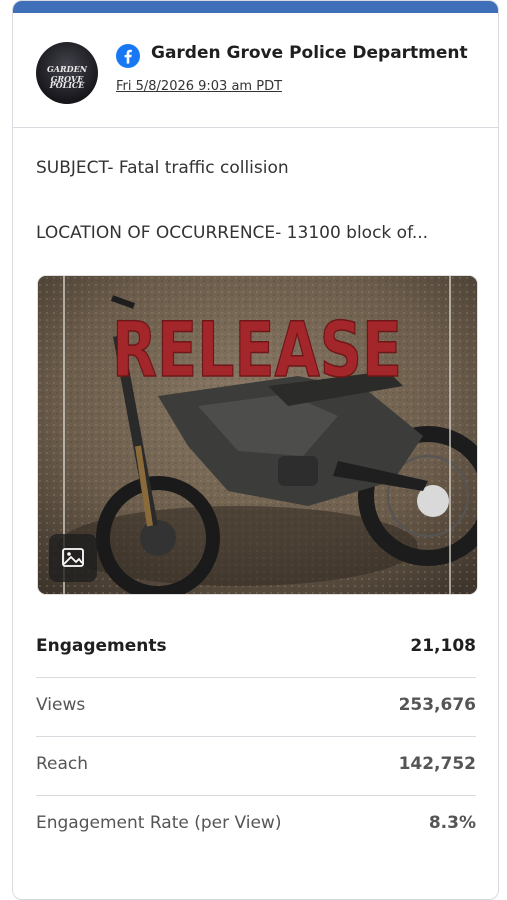  I want to click on stat-value: 253,676, so click(437, 705).